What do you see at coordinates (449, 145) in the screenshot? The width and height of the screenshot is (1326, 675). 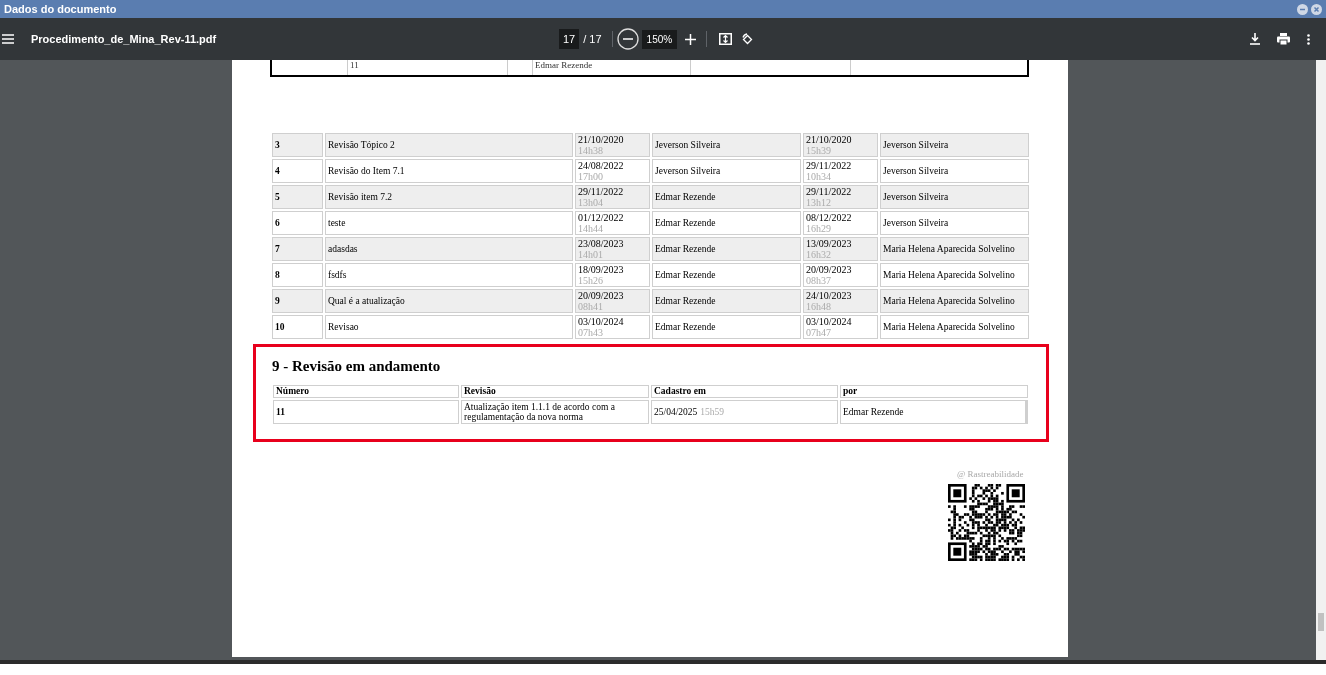 I see `table-cell: Revisão Tópico 2` at bounding box center [449, 145].